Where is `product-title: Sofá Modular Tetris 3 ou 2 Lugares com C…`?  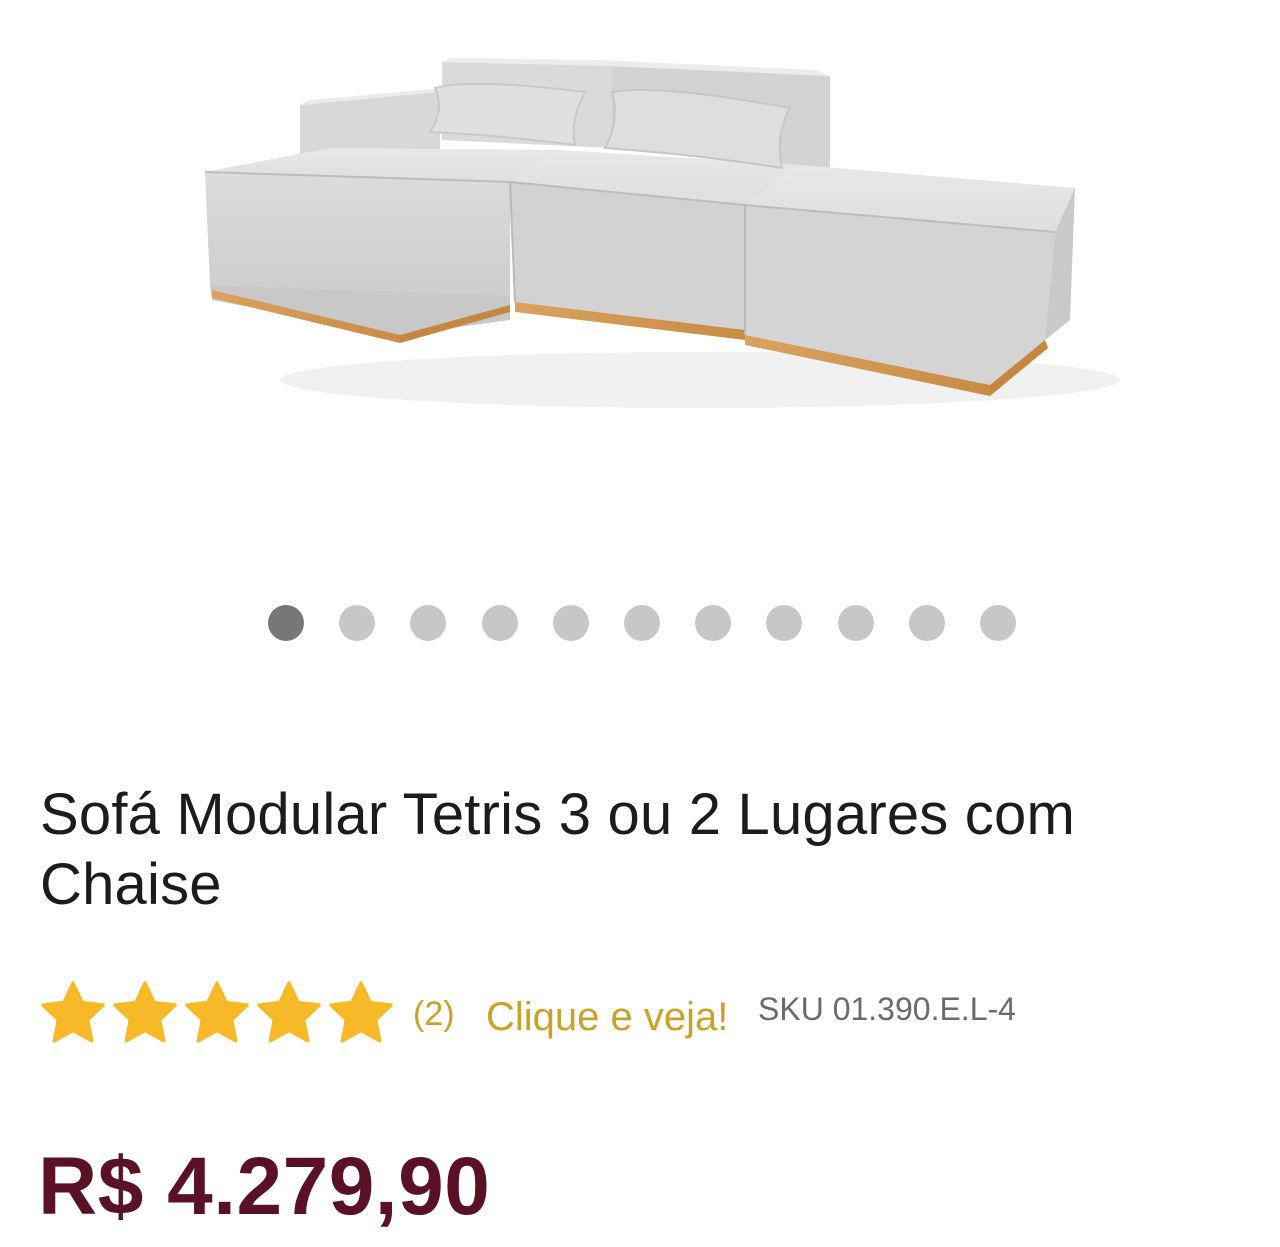 product-title: Sofá Modular Tetris 3 ou 2 Lugares com C… is located at coordinates (557, 849).